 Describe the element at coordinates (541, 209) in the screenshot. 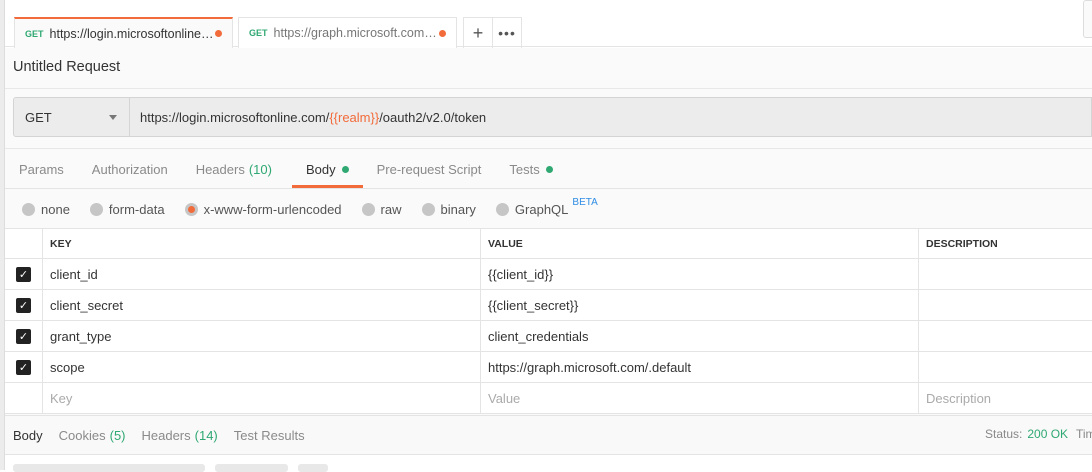

I see `radio-label: GraphQL` at that location.